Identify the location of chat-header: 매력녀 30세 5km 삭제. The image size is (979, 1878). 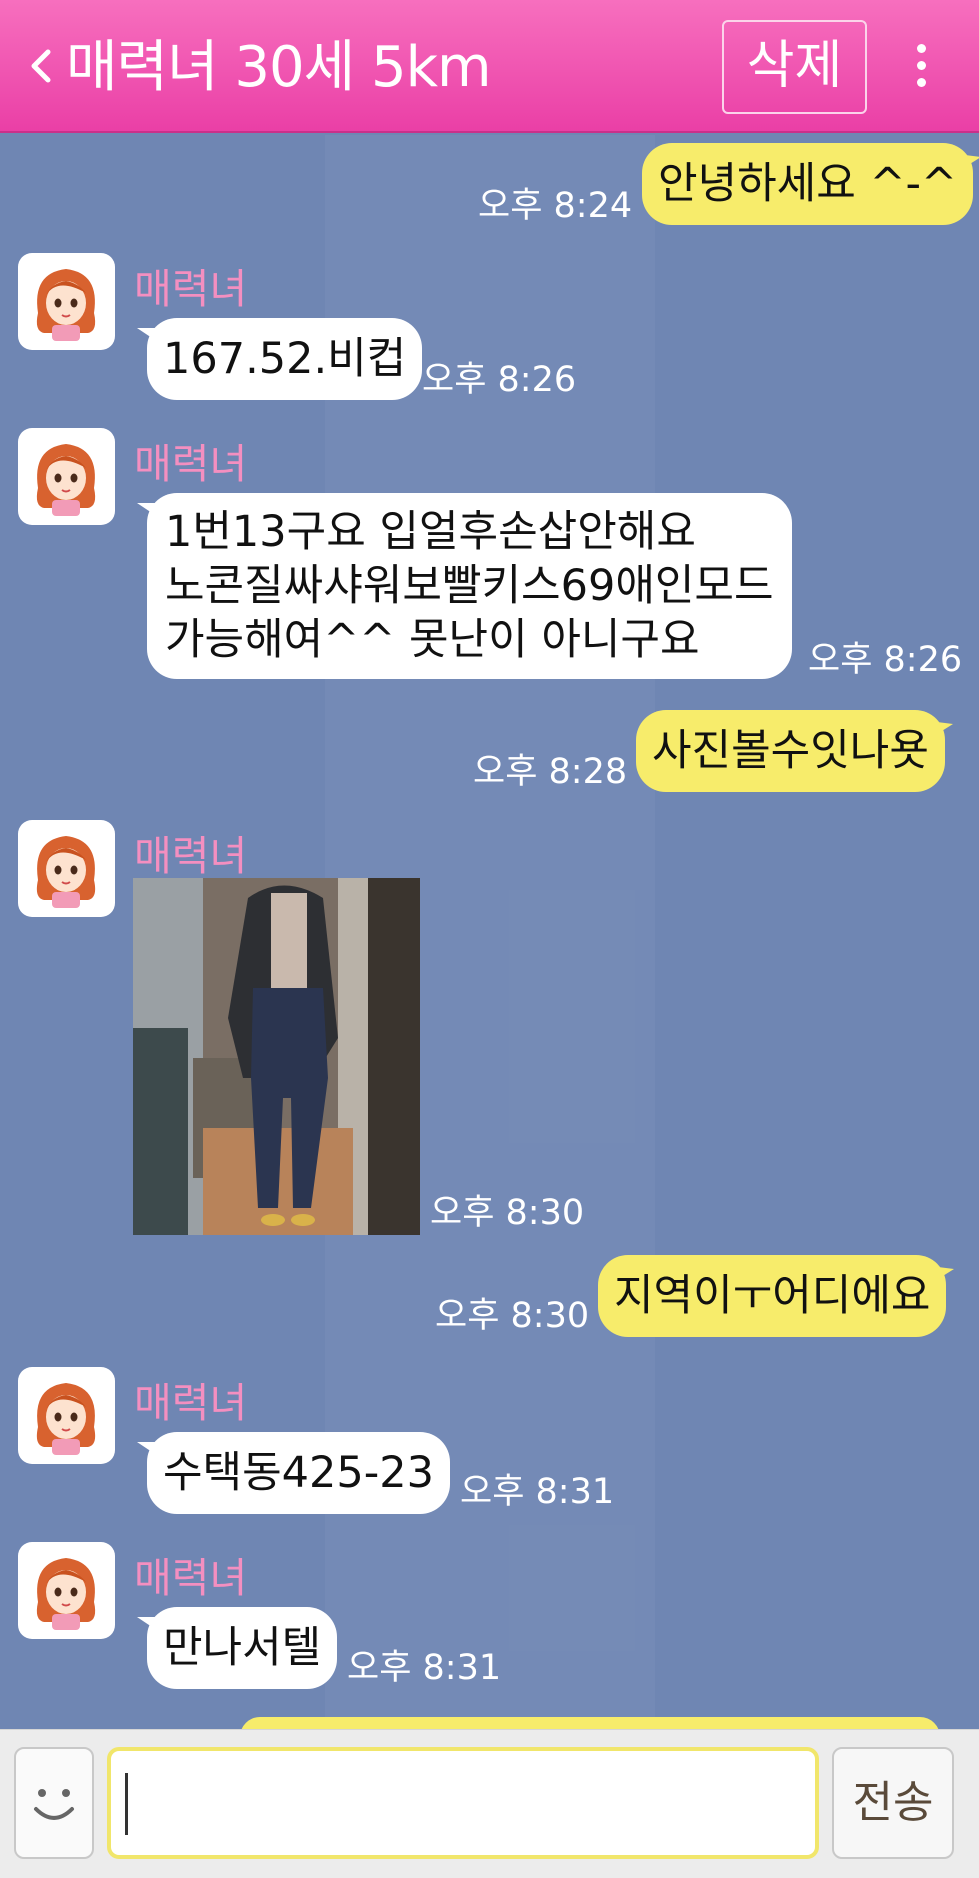
(489, 66).